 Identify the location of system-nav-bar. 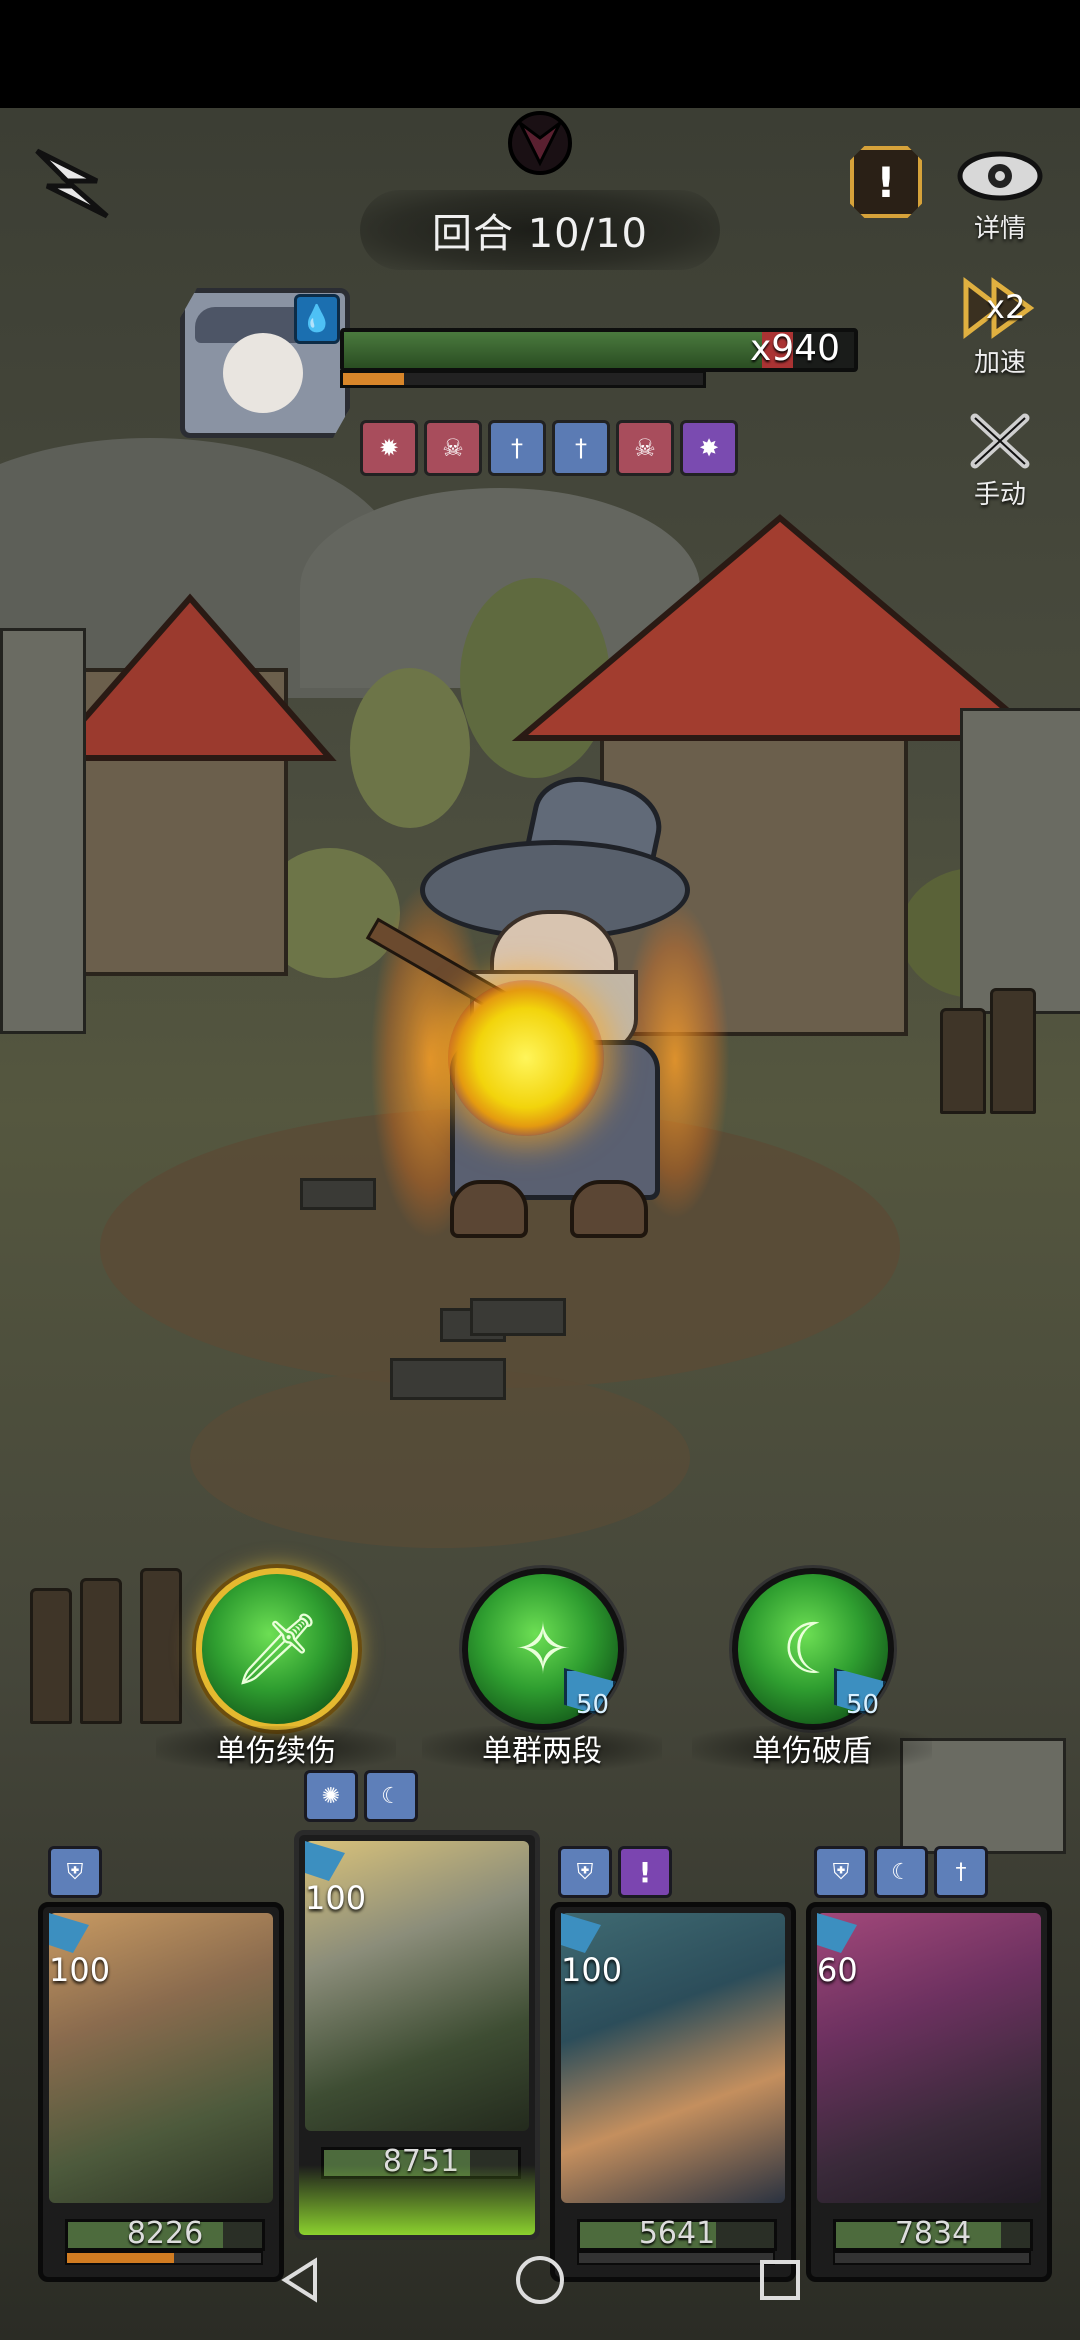
(540, 2280).